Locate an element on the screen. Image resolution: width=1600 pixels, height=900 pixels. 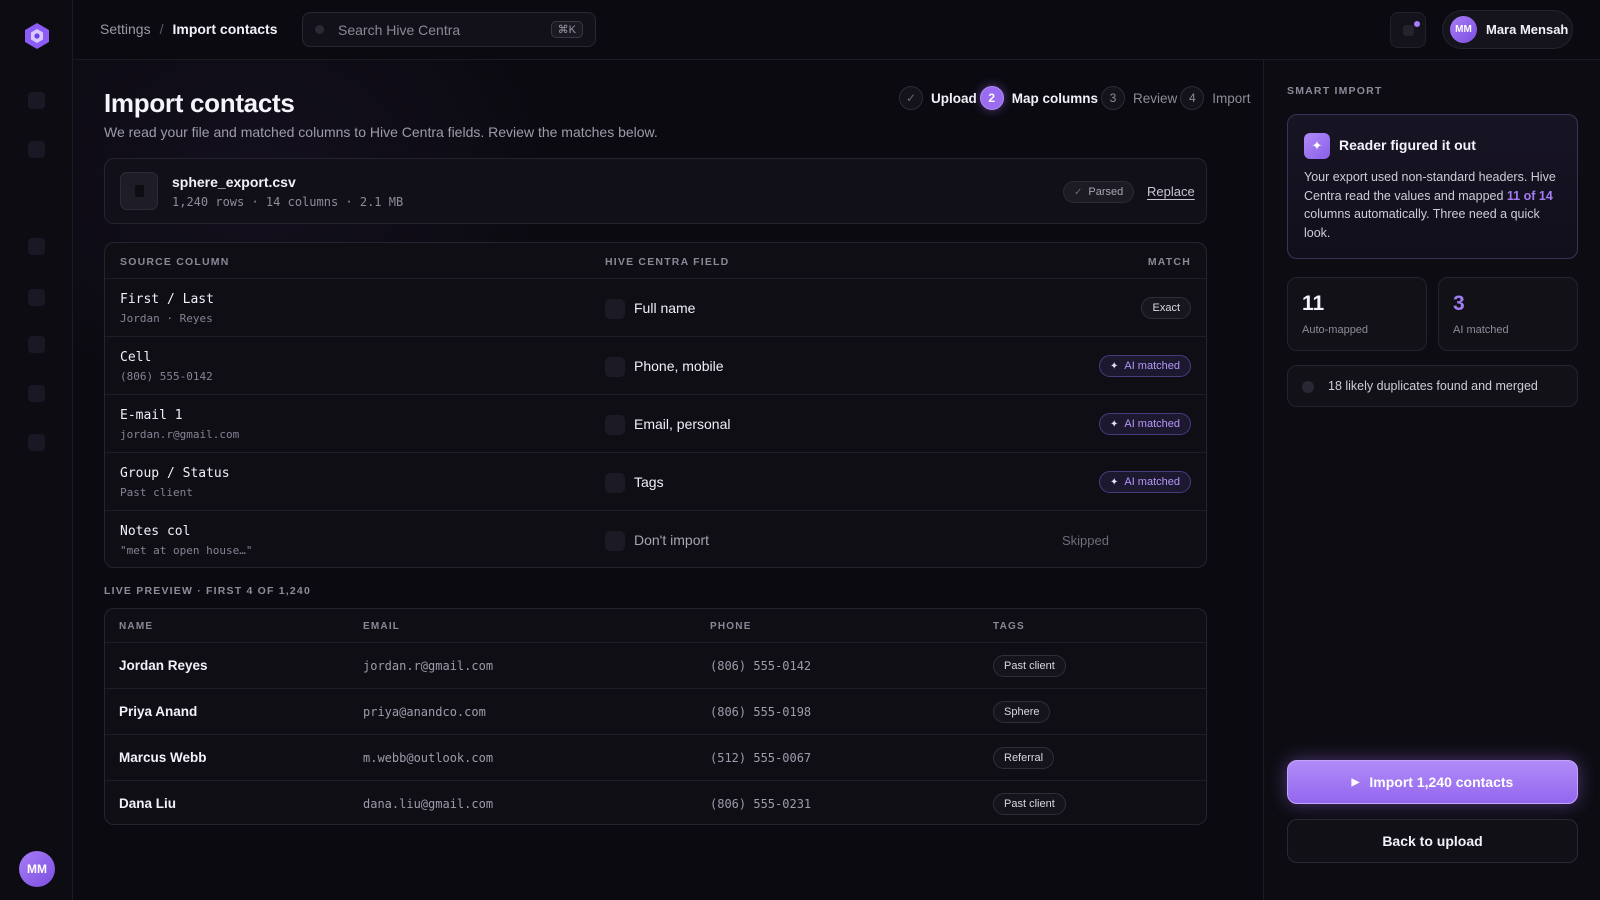
left-rail: MM is located at coordinates (36, 450).